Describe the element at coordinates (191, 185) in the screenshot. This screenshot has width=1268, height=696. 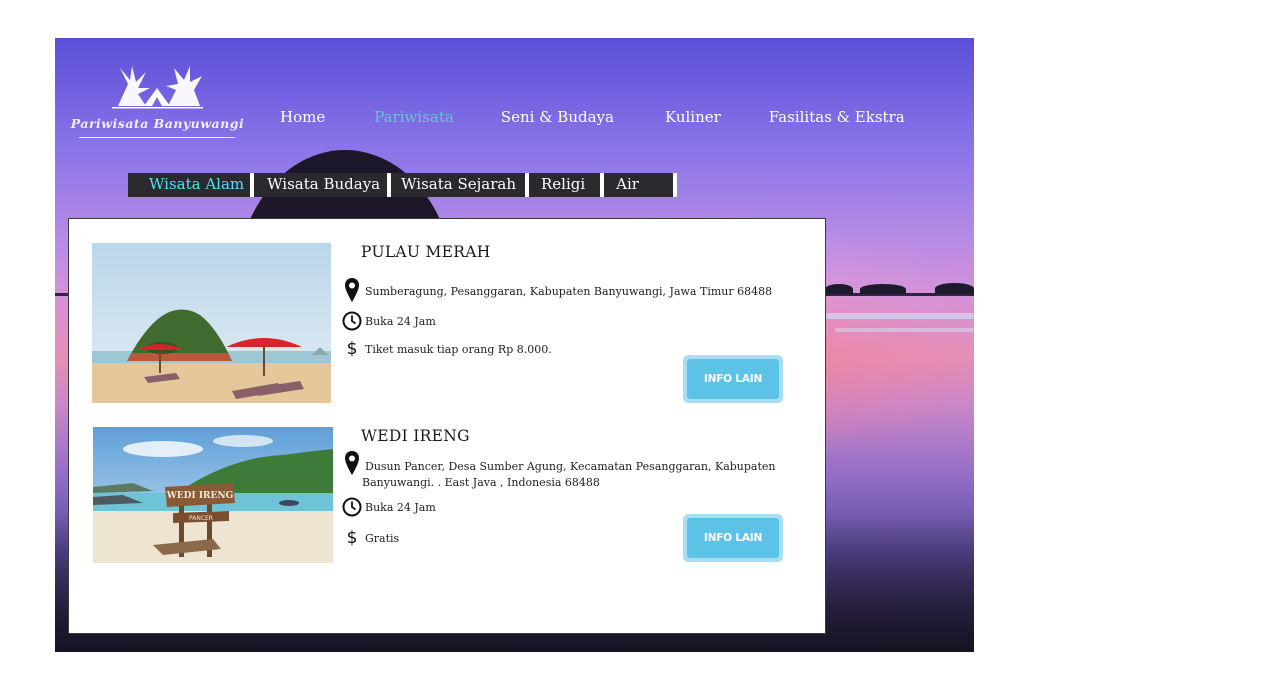
I see `subnav-wisata-alam: Wisata Alam` at that location.